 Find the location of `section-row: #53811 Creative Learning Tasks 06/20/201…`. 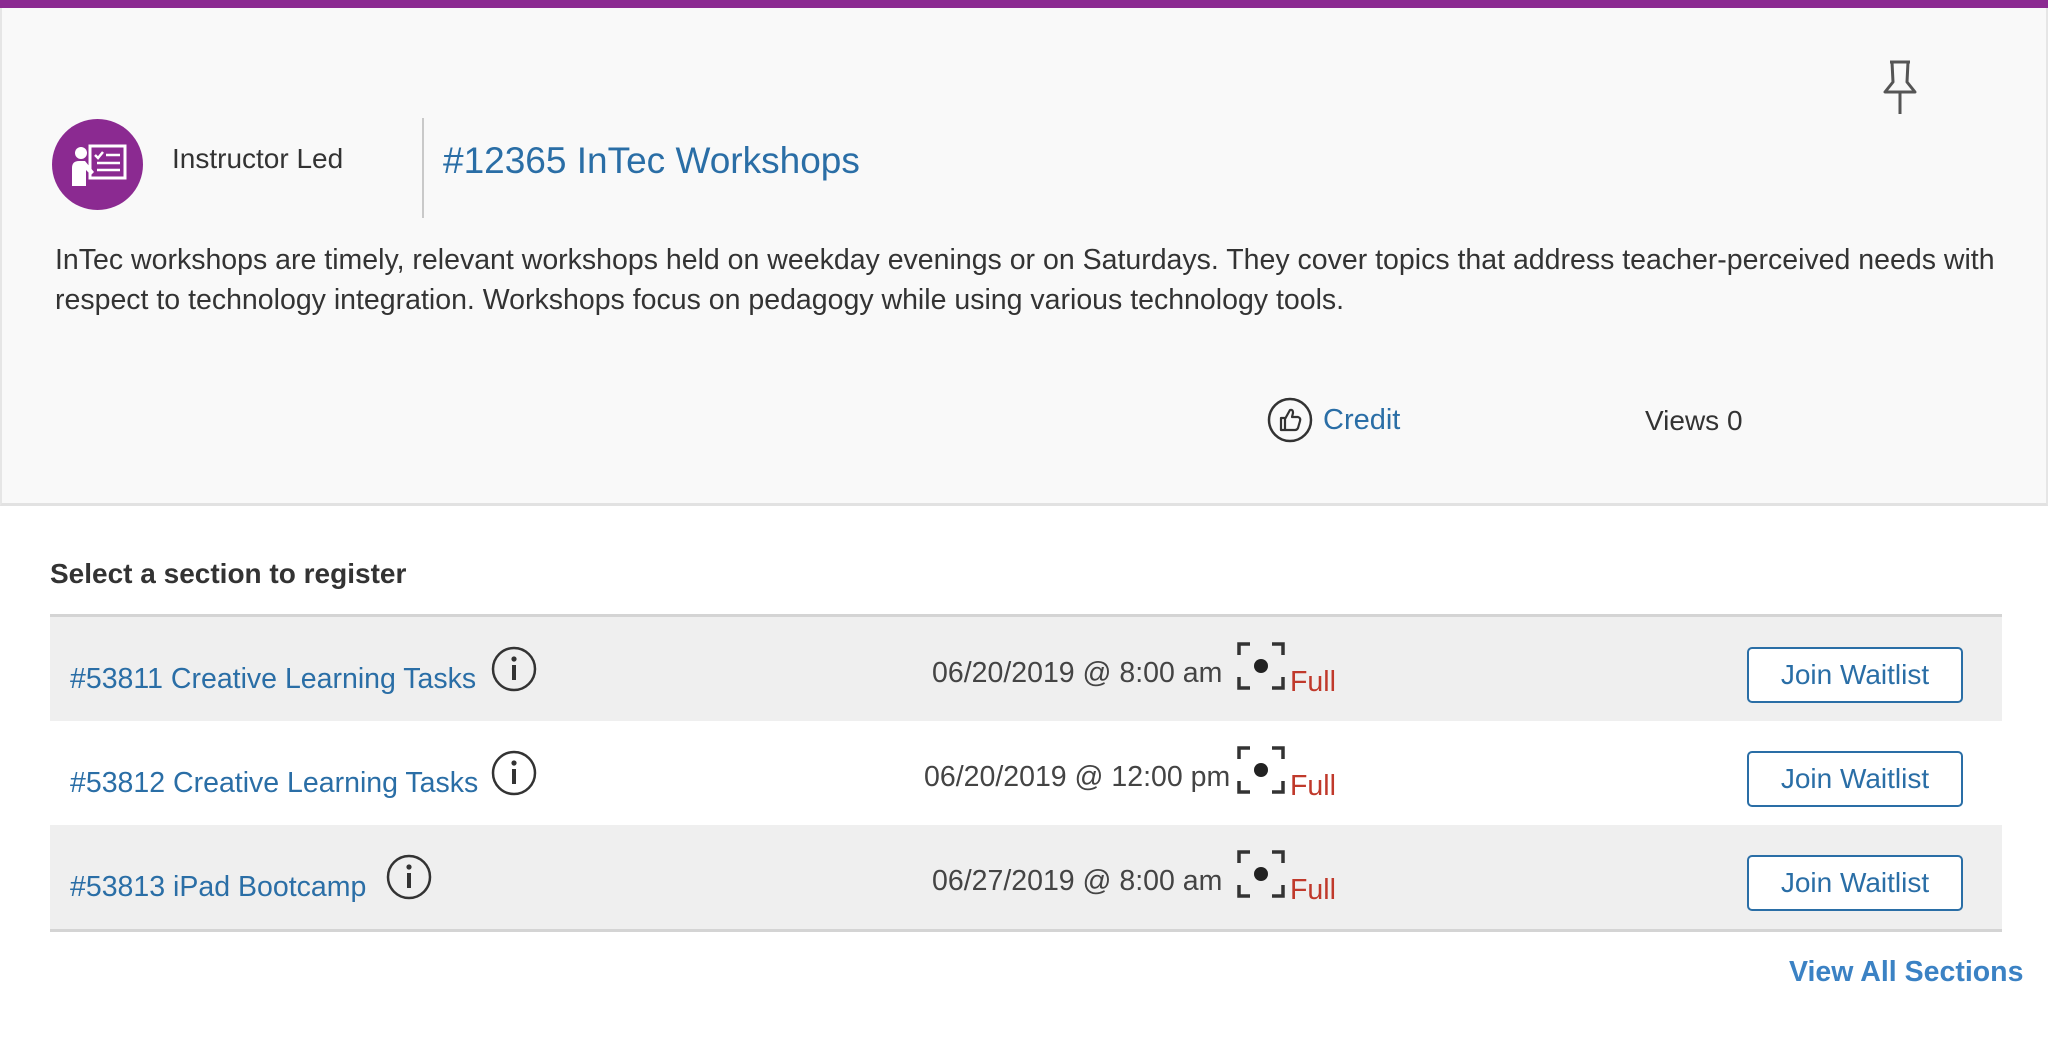

section-row: #53811 Creative Learning Tasks 06/20/201… is located at coordinates (1026, 669).